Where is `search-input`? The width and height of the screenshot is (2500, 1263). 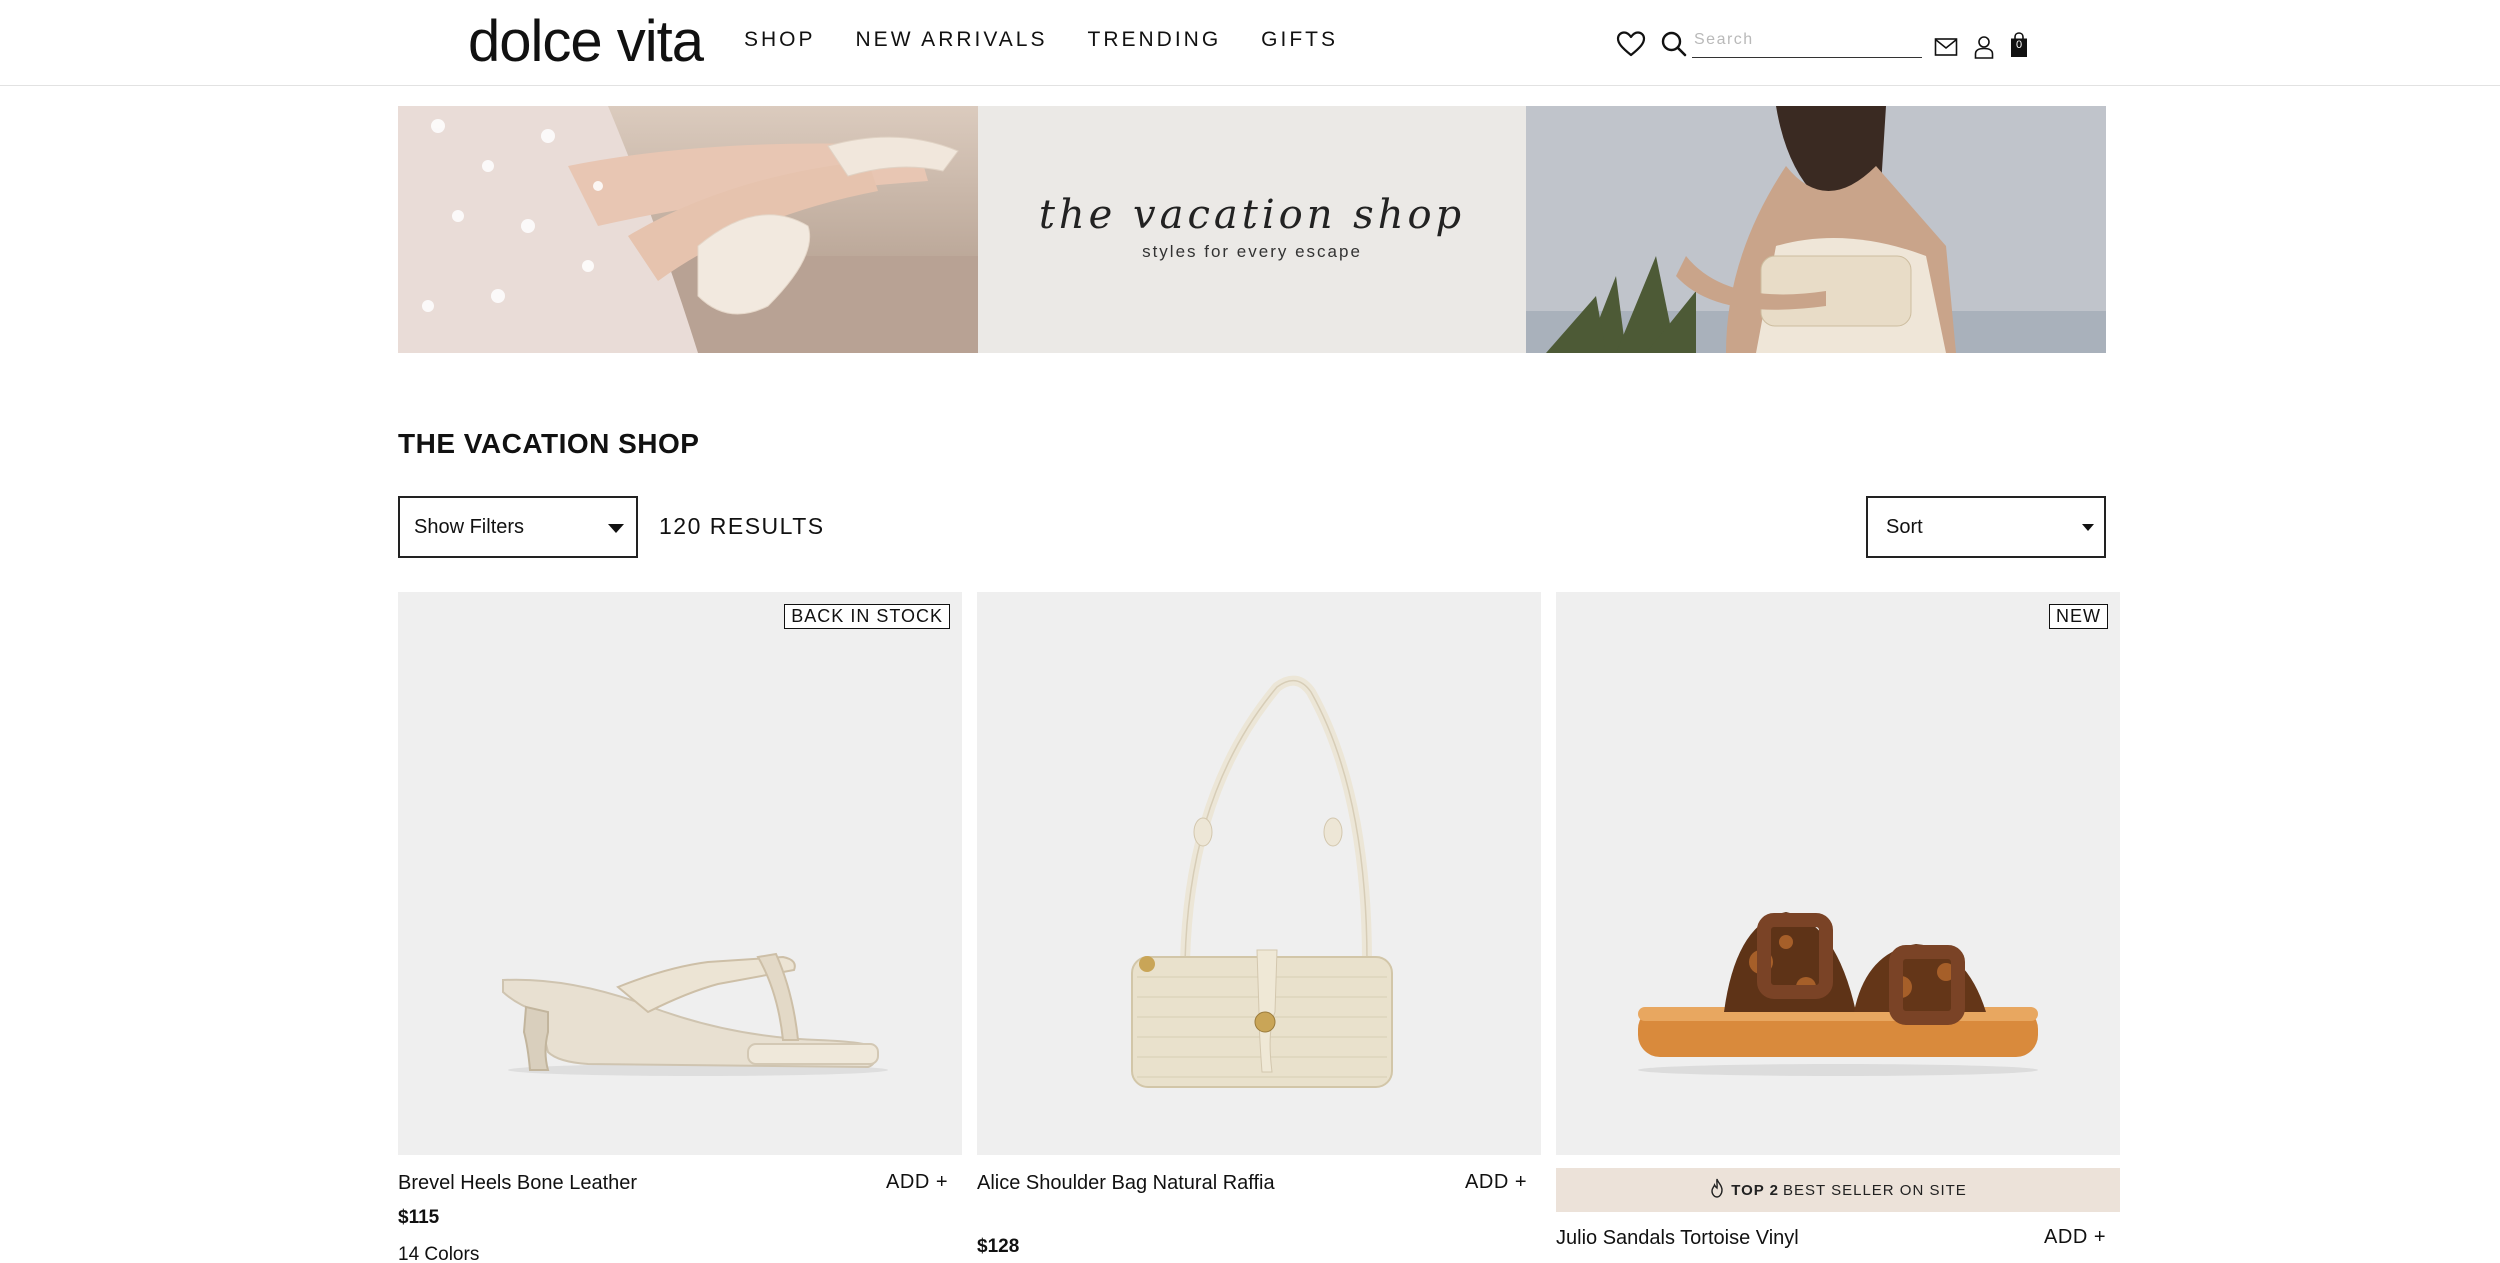 search-input is located at coordinates (1807, 43).